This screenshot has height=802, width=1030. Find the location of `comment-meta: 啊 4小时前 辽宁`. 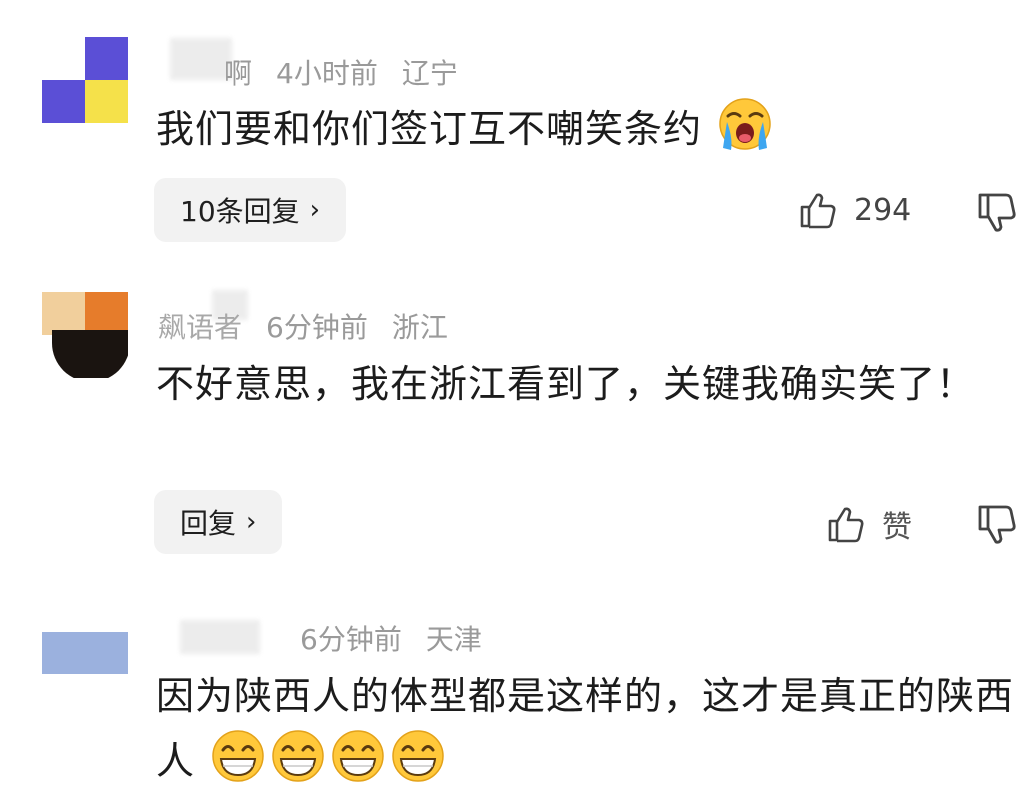

comment-meta: 啊 4小时前 辽宁 is located at coordinates (313, 72).